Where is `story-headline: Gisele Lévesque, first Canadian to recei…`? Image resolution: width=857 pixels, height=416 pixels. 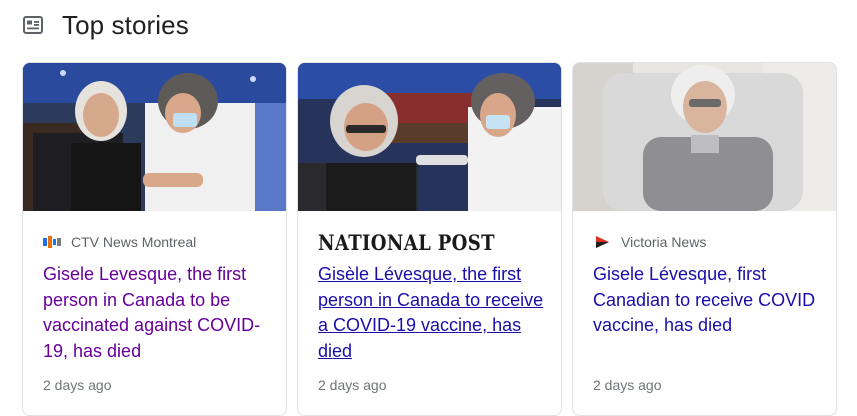
story-headline: Gisele Lévesque, first Canadian to recei… is located at coordinates (707, 300).